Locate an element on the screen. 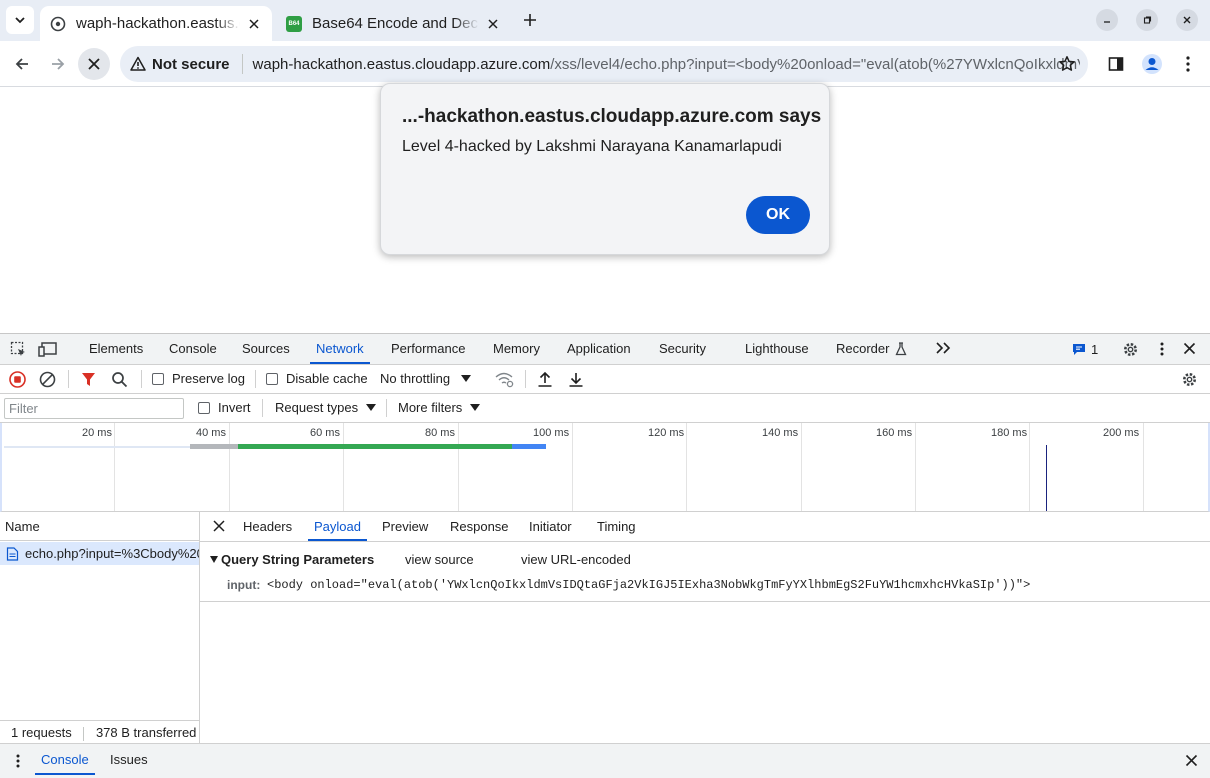  devtools-close-button is located at coordinates (1189, 348).